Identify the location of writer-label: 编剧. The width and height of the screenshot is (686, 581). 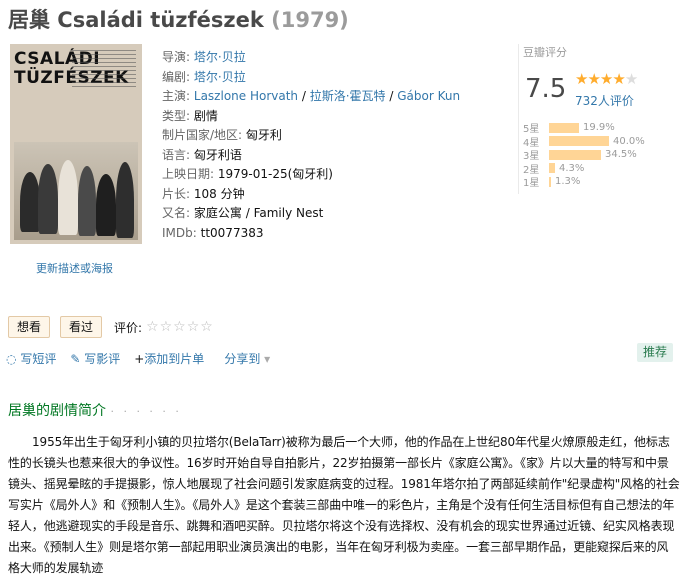
(174, 76).